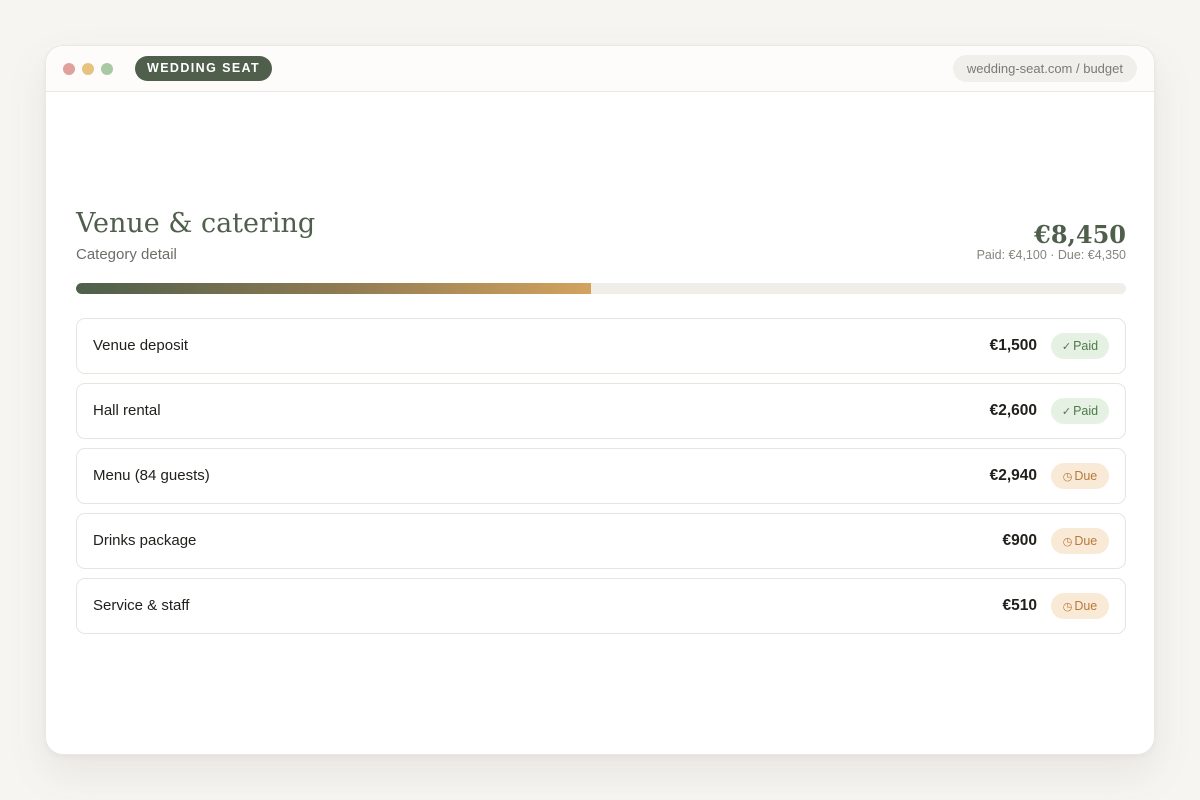 The image size is (1200, 800). I want to click on expense-item-name: Service & staff, so click(141, 605).